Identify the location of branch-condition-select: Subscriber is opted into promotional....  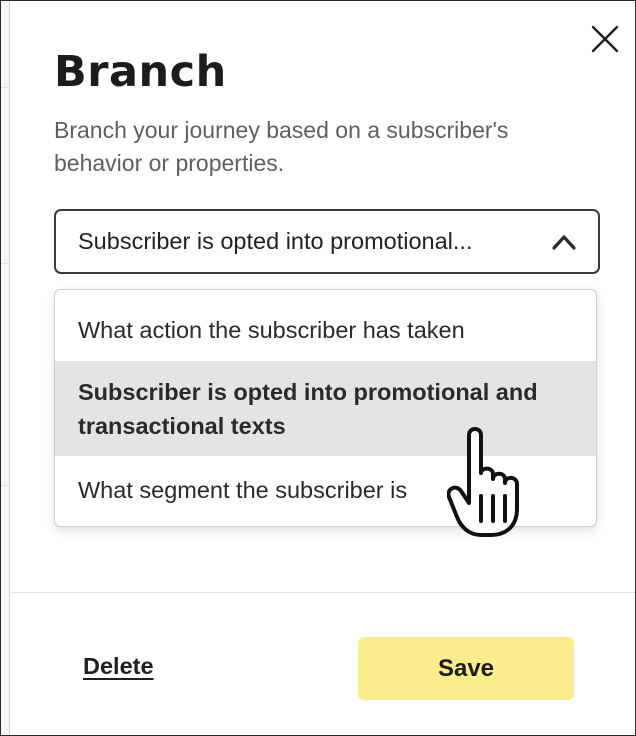
(327, 241).